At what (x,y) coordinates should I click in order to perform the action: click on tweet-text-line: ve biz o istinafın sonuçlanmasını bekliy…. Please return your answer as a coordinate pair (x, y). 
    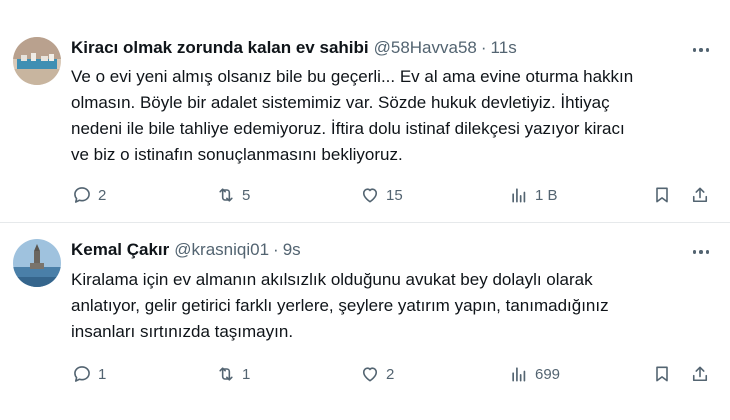
    Looking at the image, I should click on (237, 154).